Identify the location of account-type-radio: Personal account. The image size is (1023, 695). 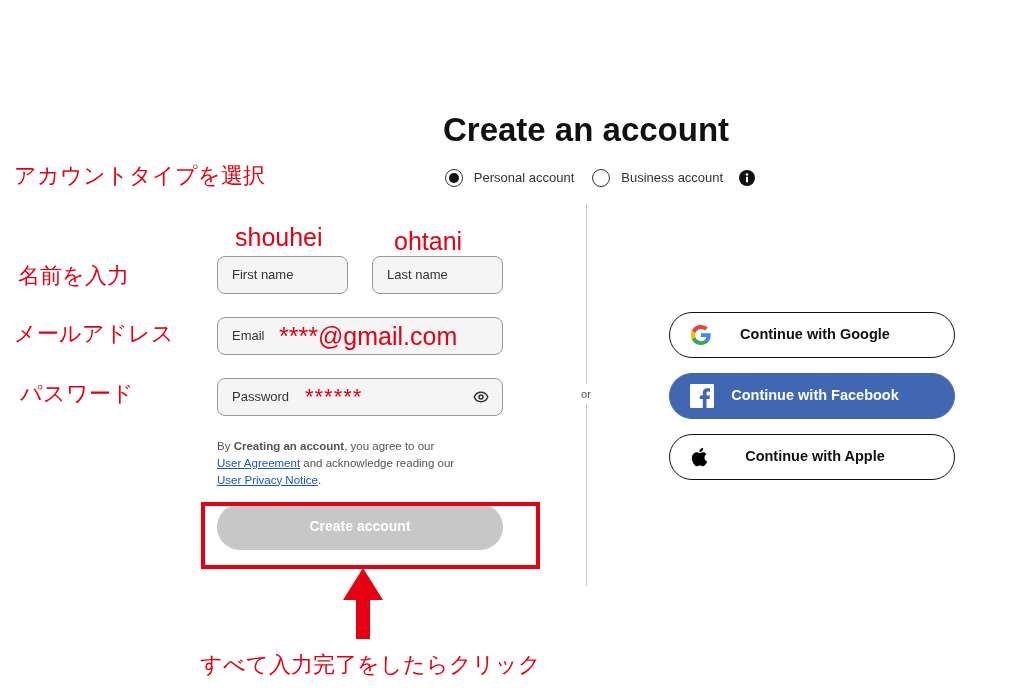
(509, 178).